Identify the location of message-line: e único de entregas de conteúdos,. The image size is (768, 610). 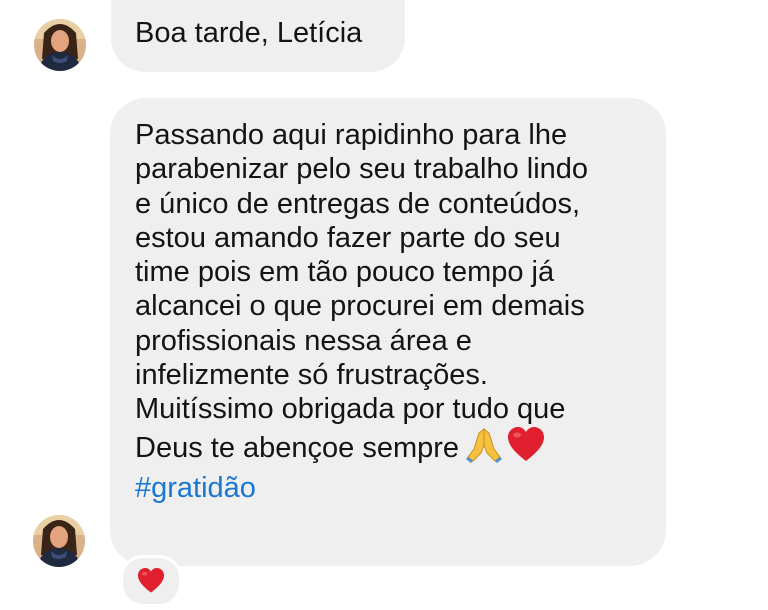
(357, 203).